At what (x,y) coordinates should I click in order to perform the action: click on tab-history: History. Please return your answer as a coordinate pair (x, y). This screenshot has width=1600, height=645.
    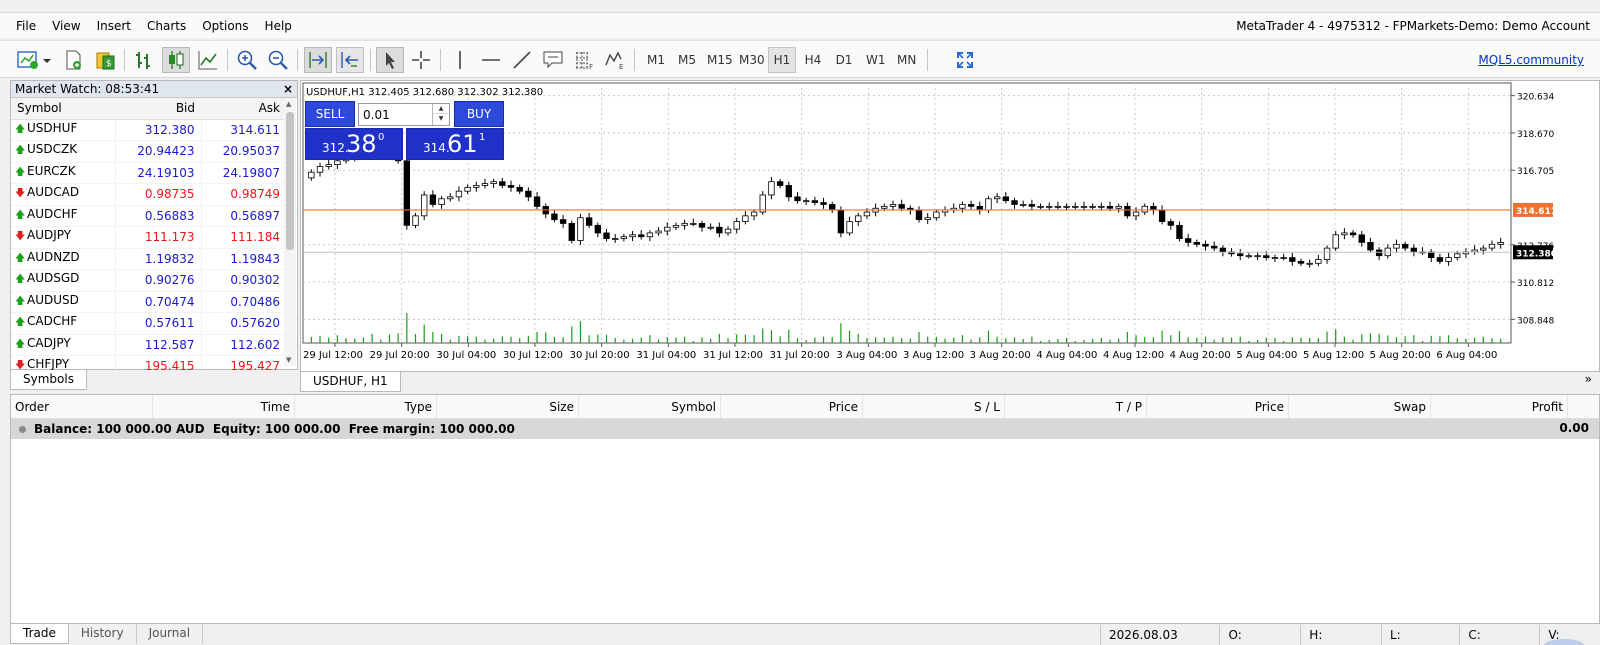
    Looking at the image, I should click on (103, 634).